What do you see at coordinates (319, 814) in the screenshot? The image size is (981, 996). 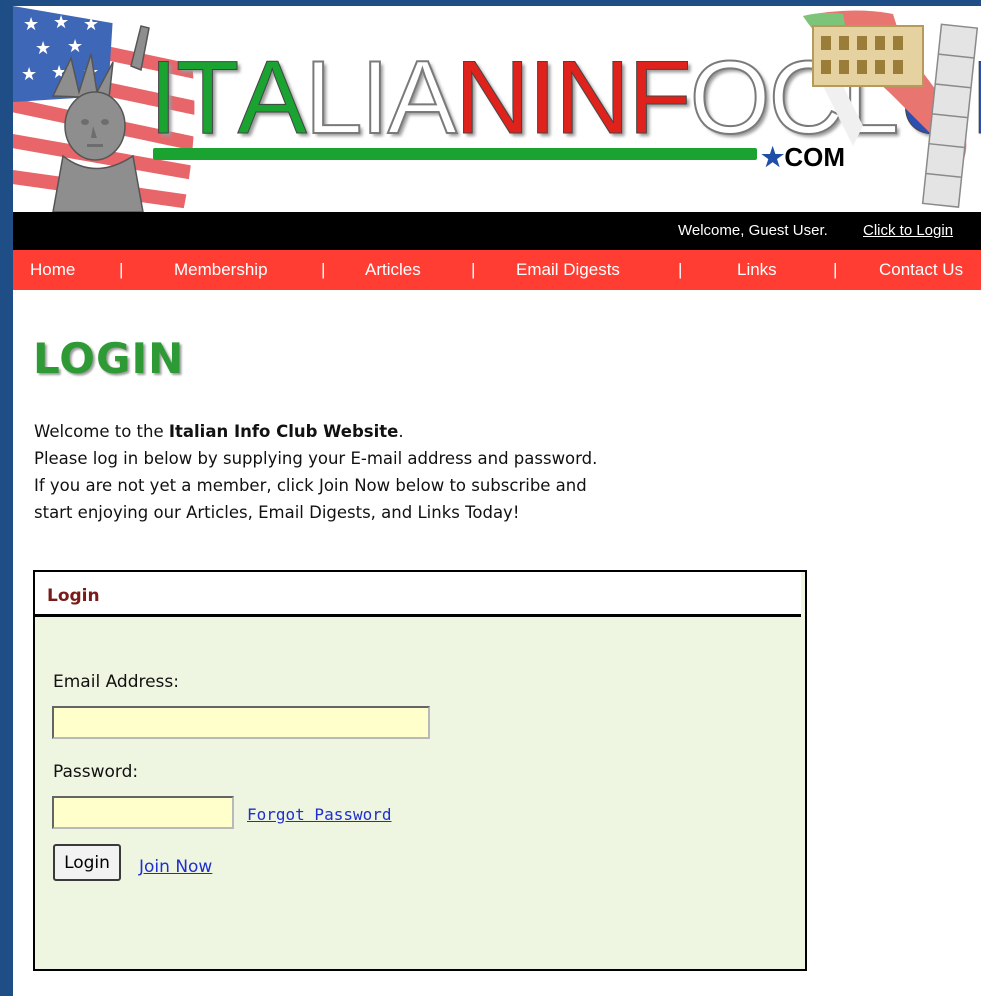 I see `forgot-password-link: Forgot Password` at bounding box center [319, 814].